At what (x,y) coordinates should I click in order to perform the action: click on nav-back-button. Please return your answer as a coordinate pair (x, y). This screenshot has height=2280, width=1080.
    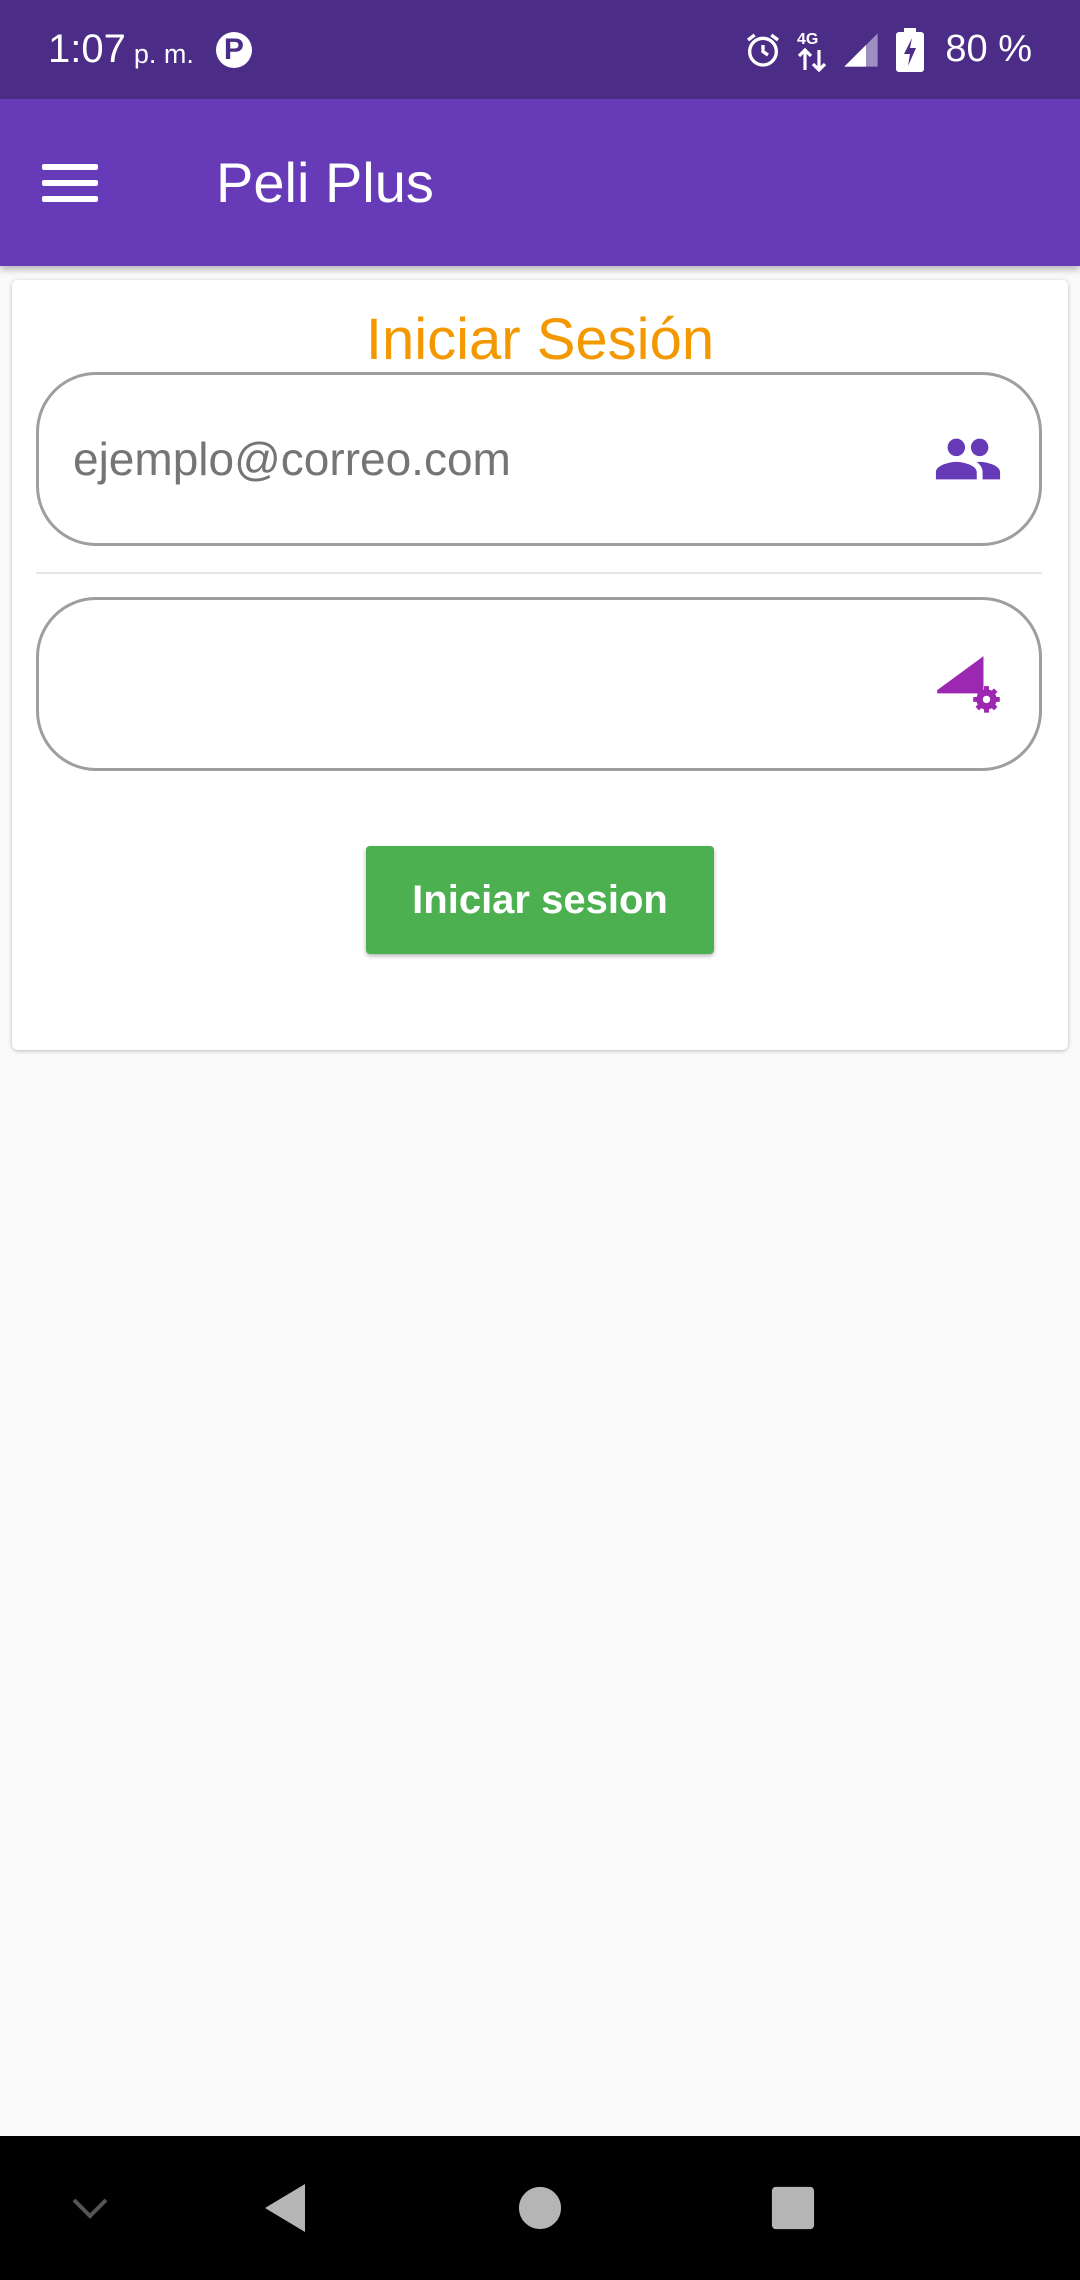
    Looking at the image, I should click on (285, 2208).